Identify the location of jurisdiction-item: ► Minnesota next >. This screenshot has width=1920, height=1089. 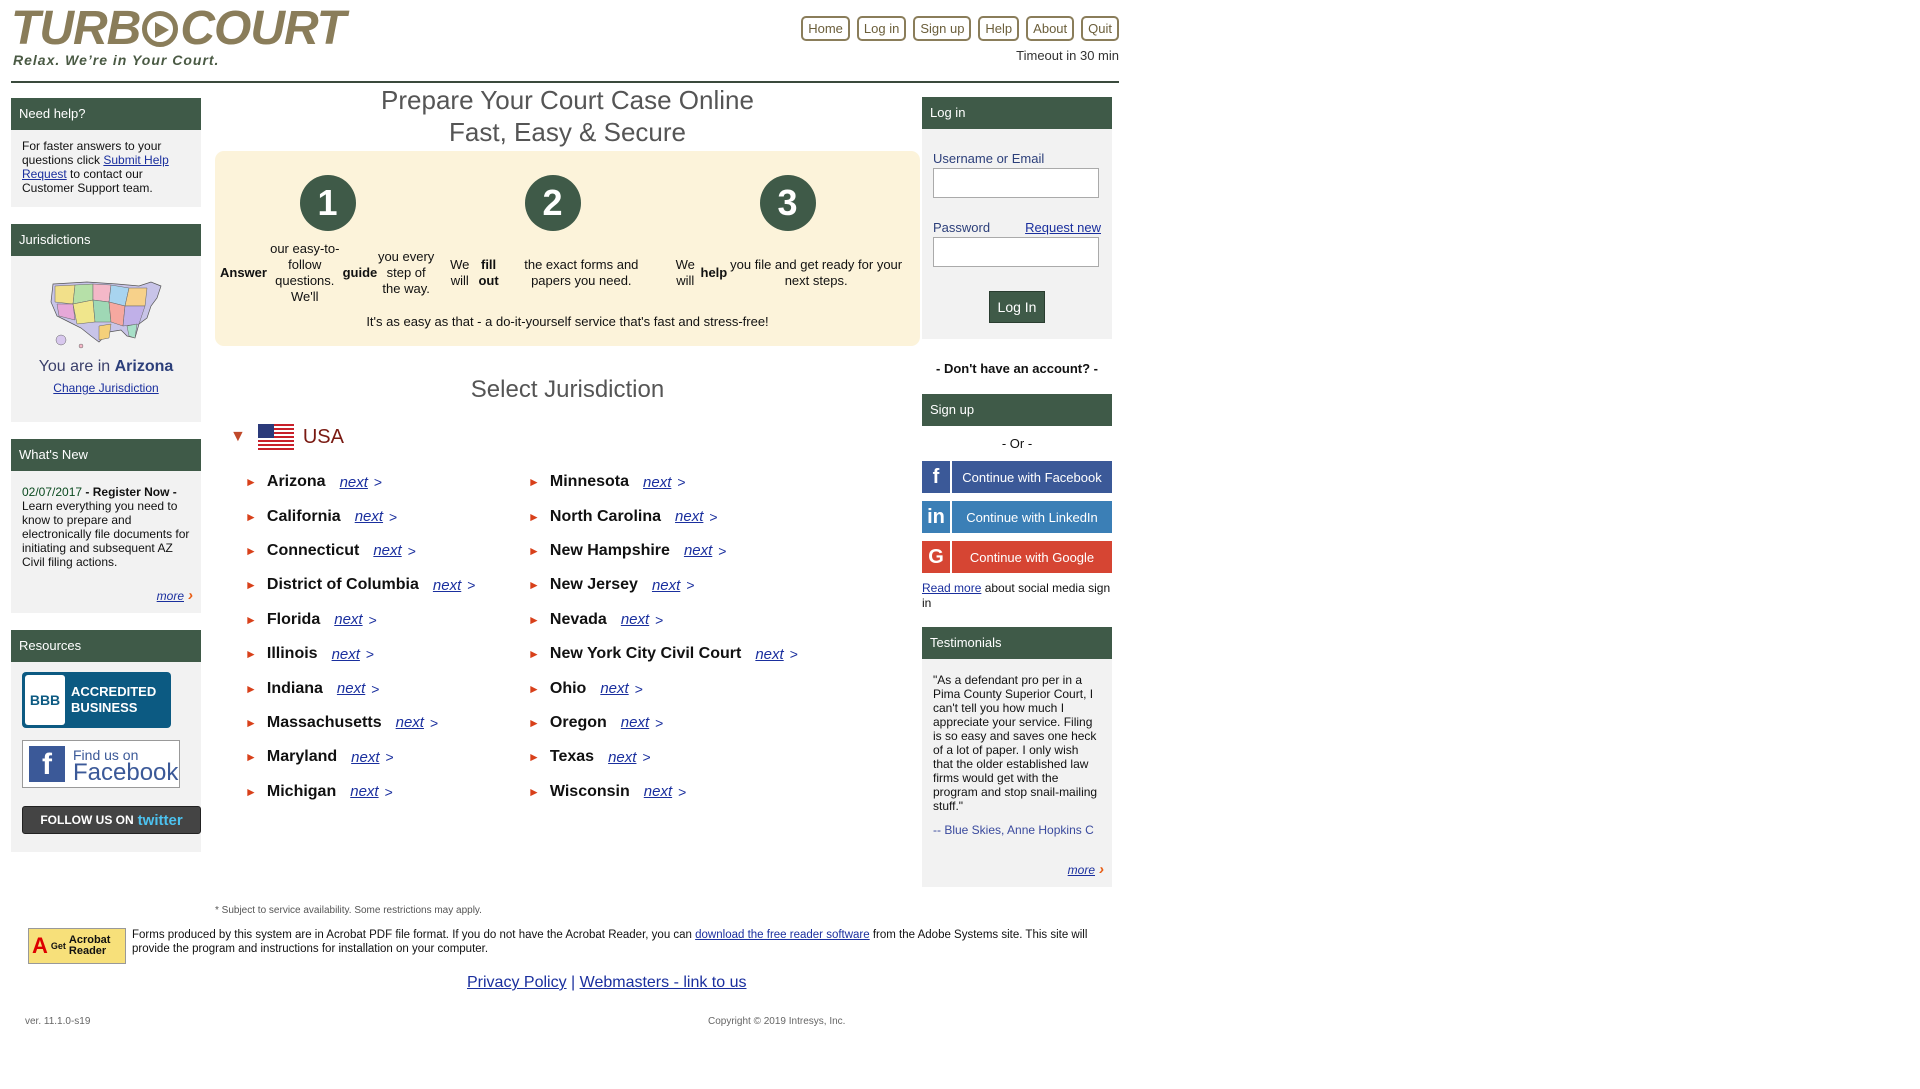
(698, 482).